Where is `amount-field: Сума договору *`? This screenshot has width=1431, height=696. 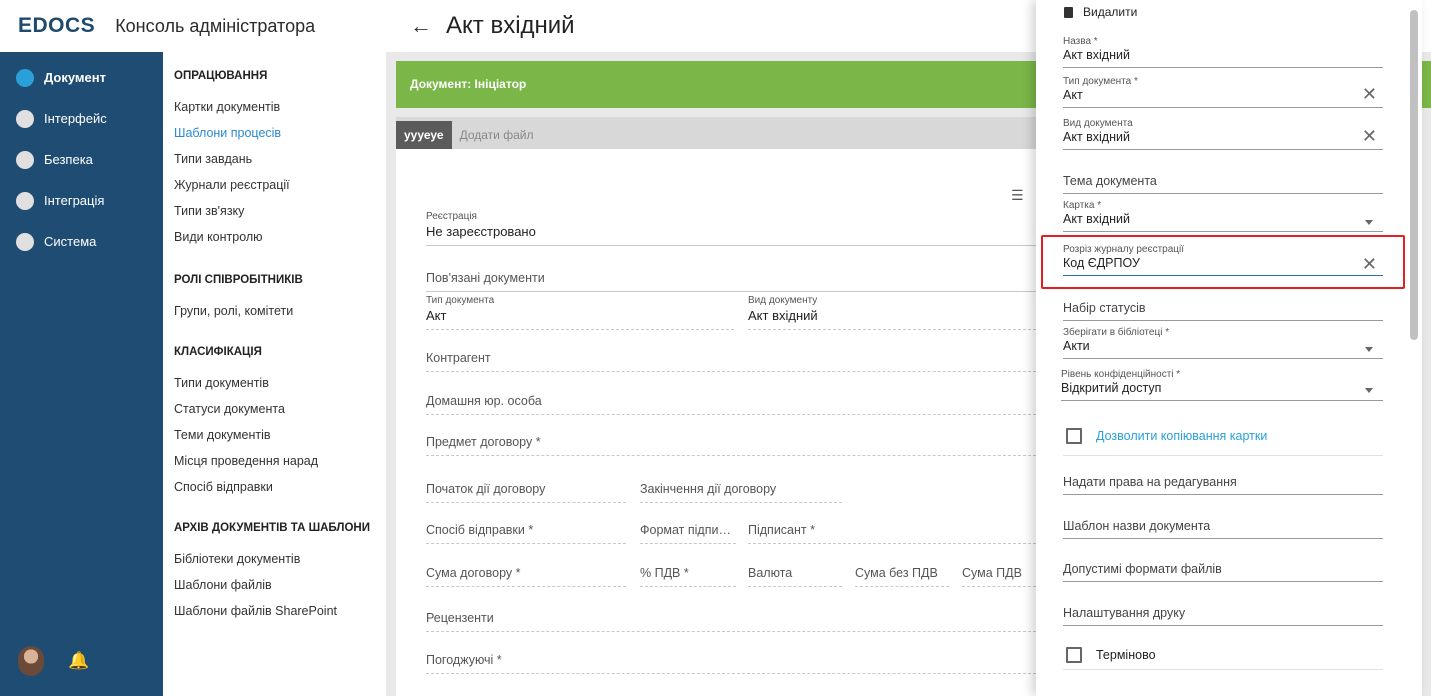 amount-field: Сума договору * is located at coordinates (526, 576).